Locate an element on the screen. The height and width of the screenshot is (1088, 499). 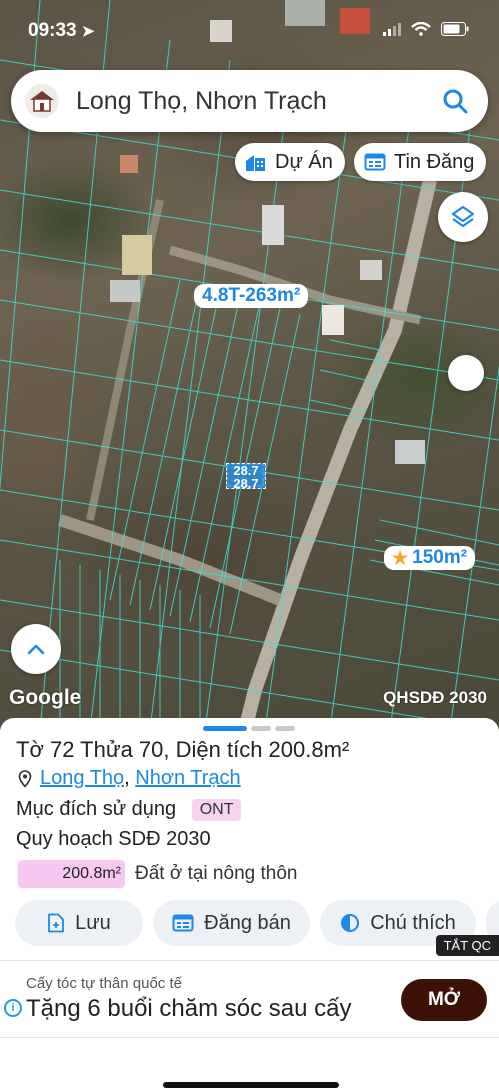
district-link: Nhơn Trạch is located at coordinates (187, 778).